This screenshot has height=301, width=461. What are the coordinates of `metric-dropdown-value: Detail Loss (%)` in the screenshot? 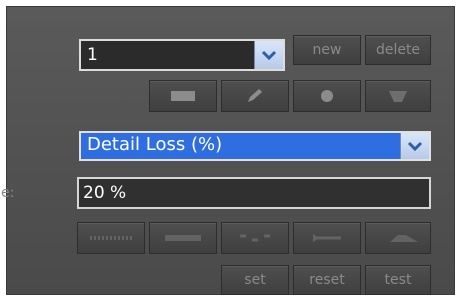 It's located at (155, 144).